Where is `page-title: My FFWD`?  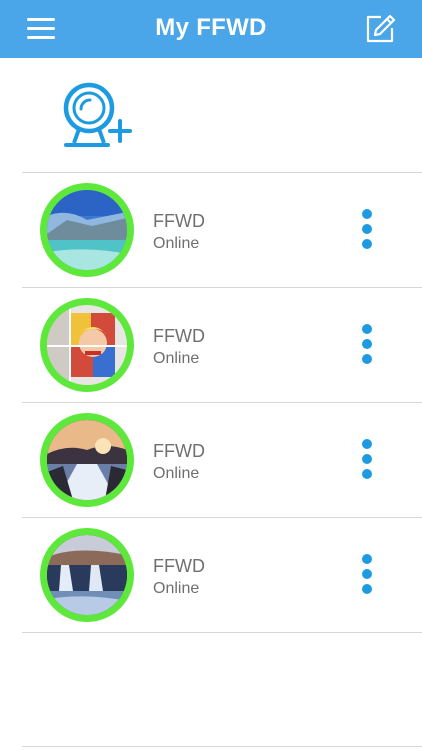
page-title: My FFWD is located at coordinates (211, 27).